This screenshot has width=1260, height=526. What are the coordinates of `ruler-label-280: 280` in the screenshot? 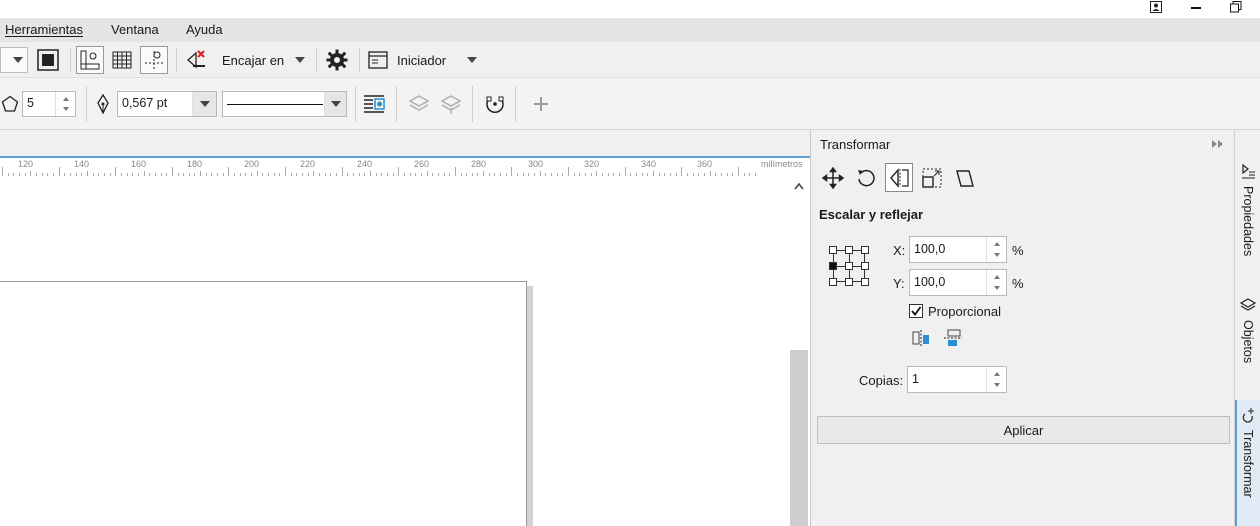 It's located at (479, 164).